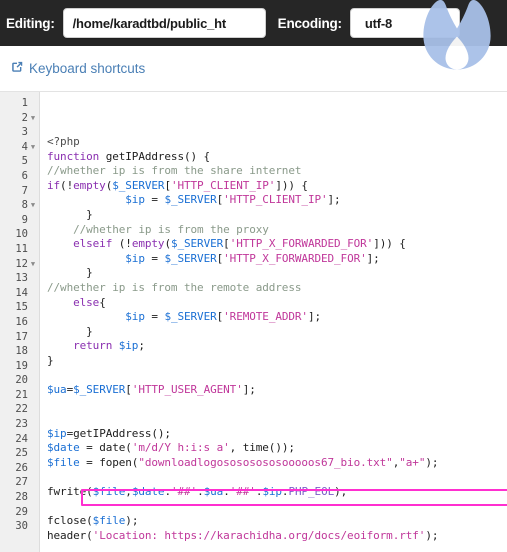 The height and width of the screenshot is (552, 507). Describe the element at coordinates (24, 161) in the screenshot. I see `line-number: 5` at that location.